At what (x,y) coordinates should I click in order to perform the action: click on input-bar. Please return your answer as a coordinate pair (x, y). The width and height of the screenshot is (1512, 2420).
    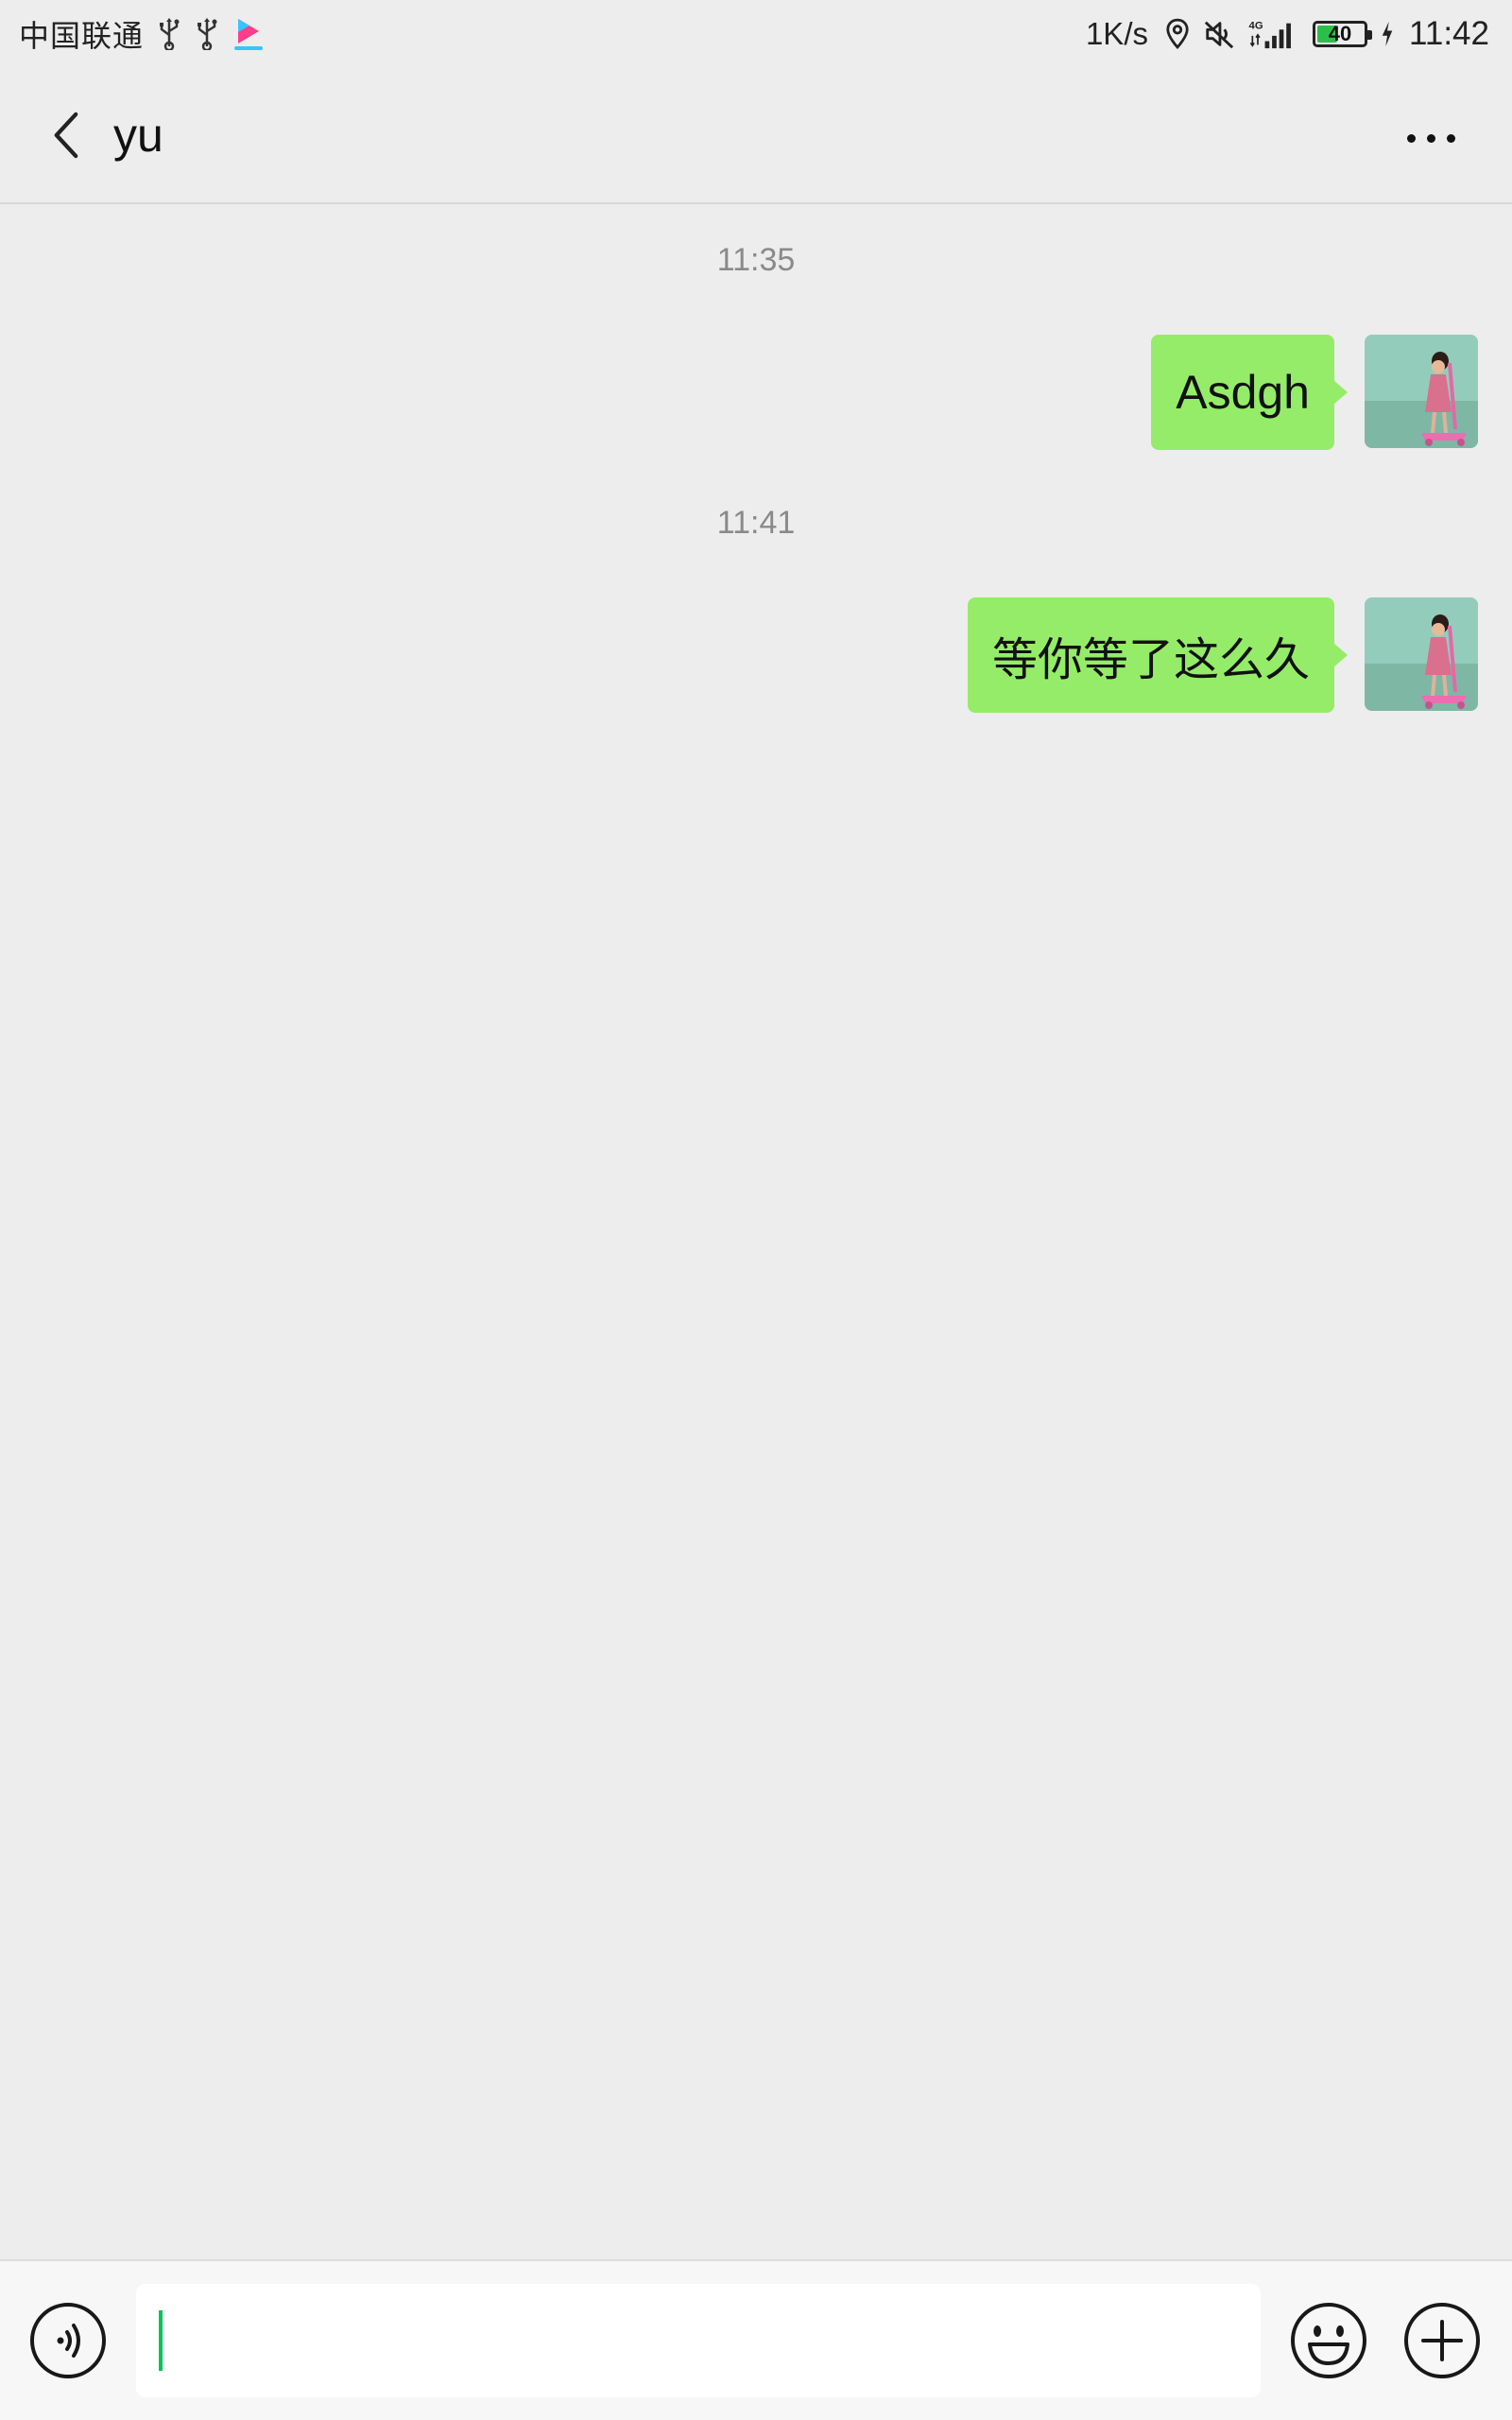
    Looking at the image, I should click on (756, 2339).